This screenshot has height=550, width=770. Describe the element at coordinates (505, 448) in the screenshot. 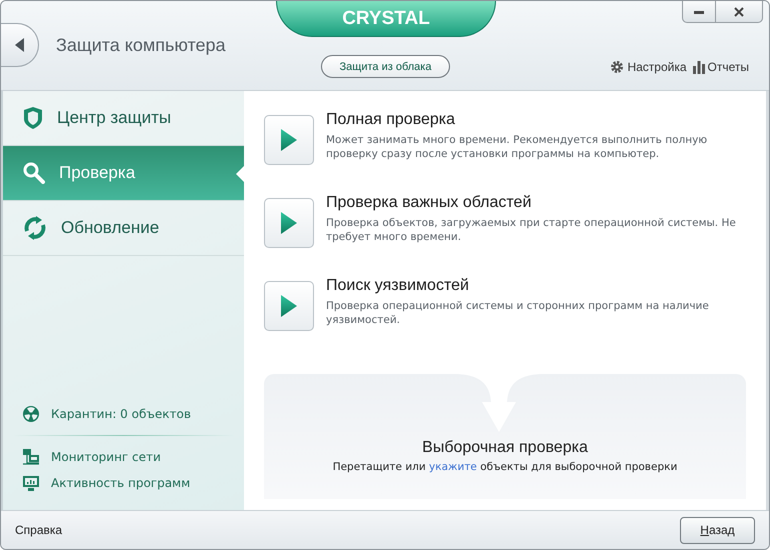

I see `drop-zone-title: Выборочная проверка` at that location.